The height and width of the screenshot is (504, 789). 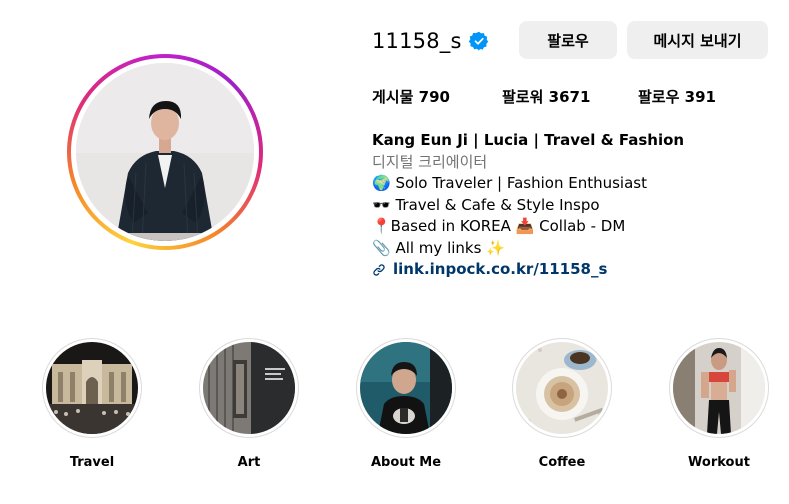 I want to click on highlight-label: Art, so click(x=249, y=462).